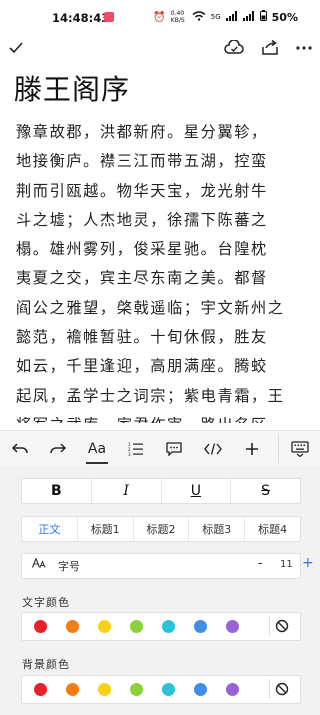 This screenshot has width=320, height=715. Describe the element at coordinates (167, 566) in the screenshot. I see `font-size-row: 字号 - 11 +` at that location.